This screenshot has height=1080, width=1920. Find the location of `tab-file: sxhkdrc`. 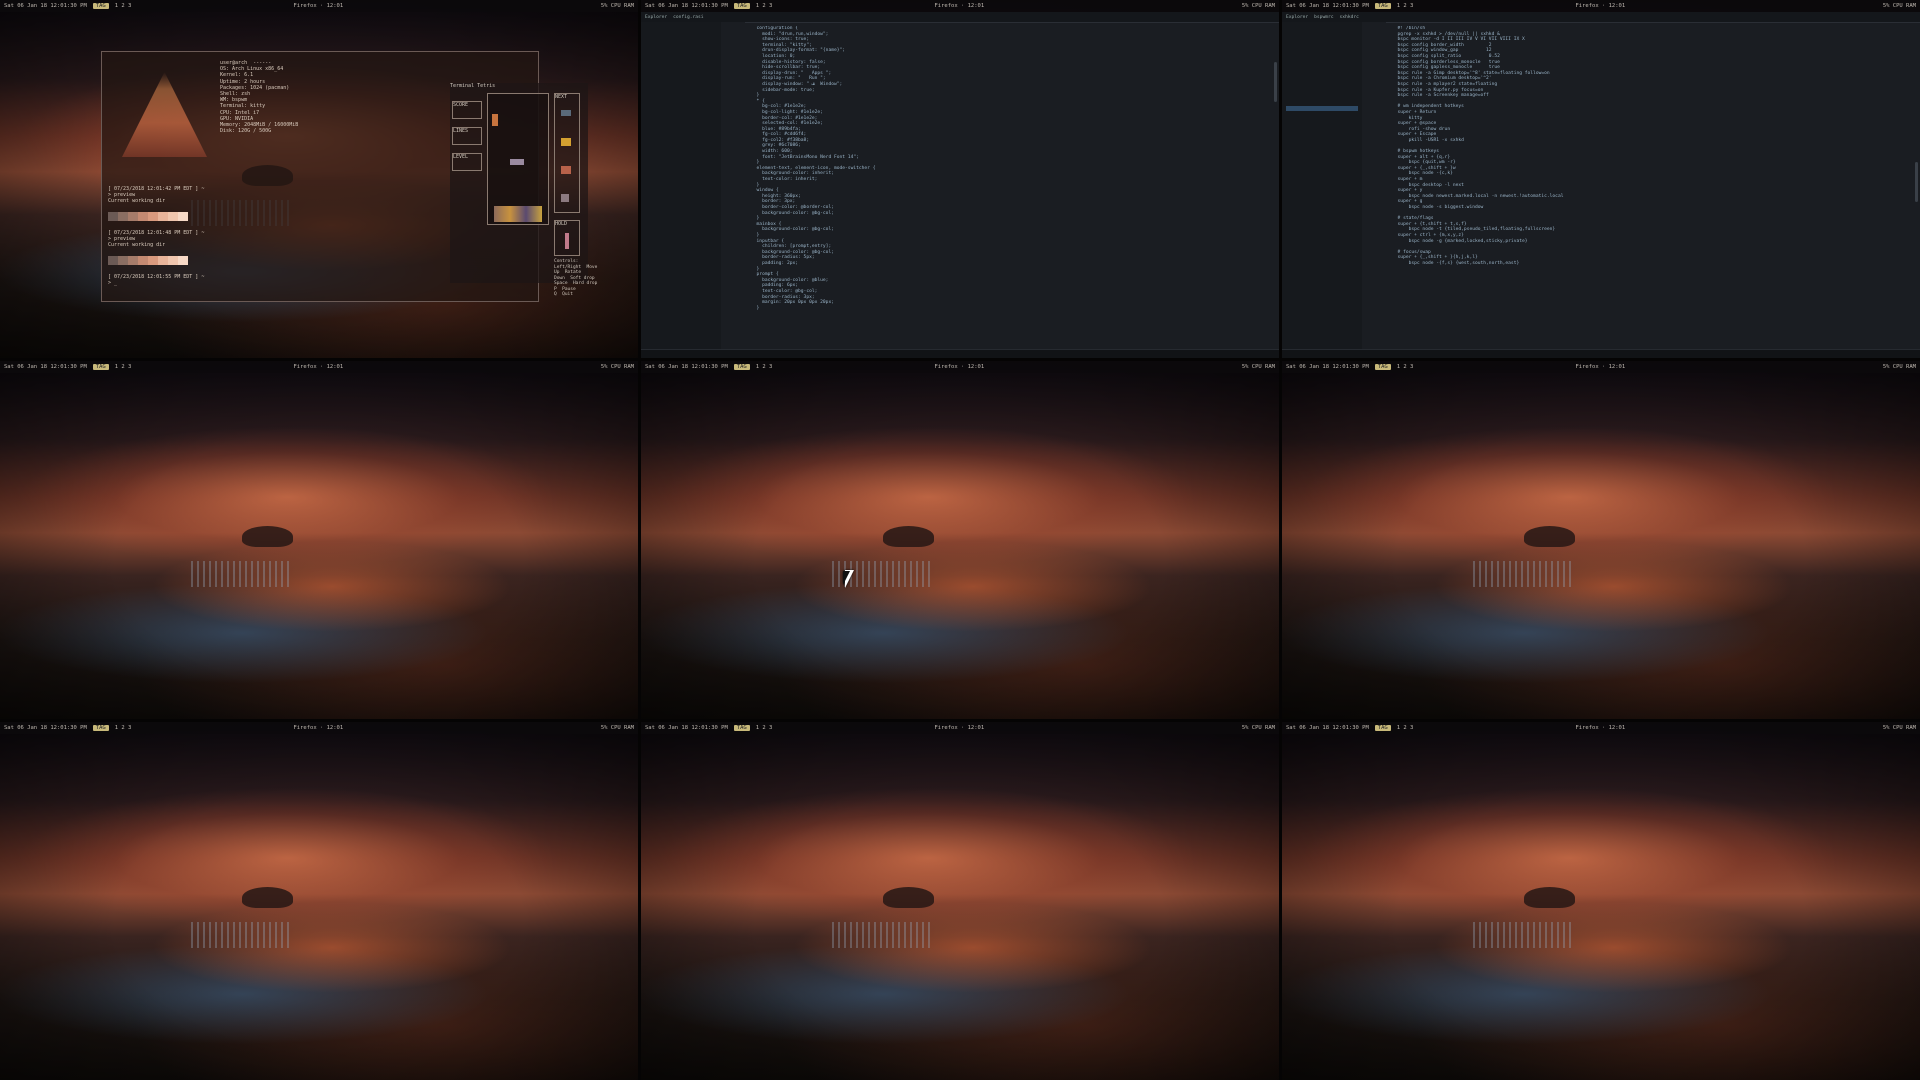

tab-file: sxhkdrc is located at coordinates (1349, 17).